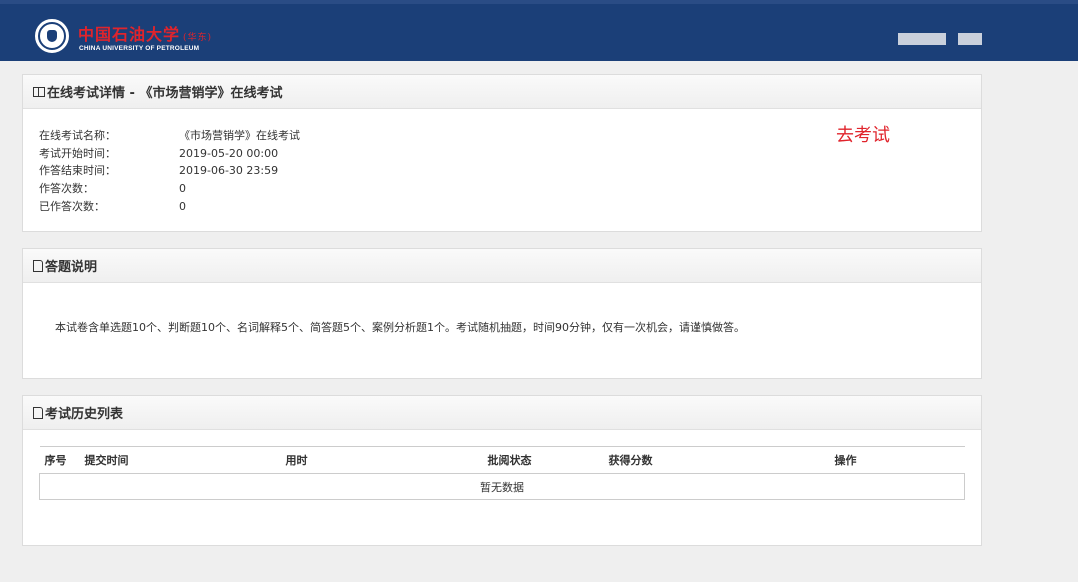 The width and height of the screenshot is (1078, 582). Describe the element at coordinates (922, 39) in the screenshot. I see `user-name-blurred` at that location.